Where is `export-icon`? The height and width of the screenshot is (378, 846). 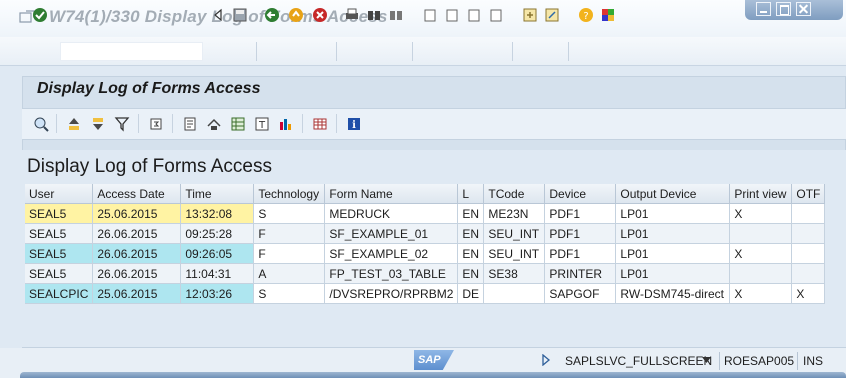 export-icon is located at coordinates (214, 124).